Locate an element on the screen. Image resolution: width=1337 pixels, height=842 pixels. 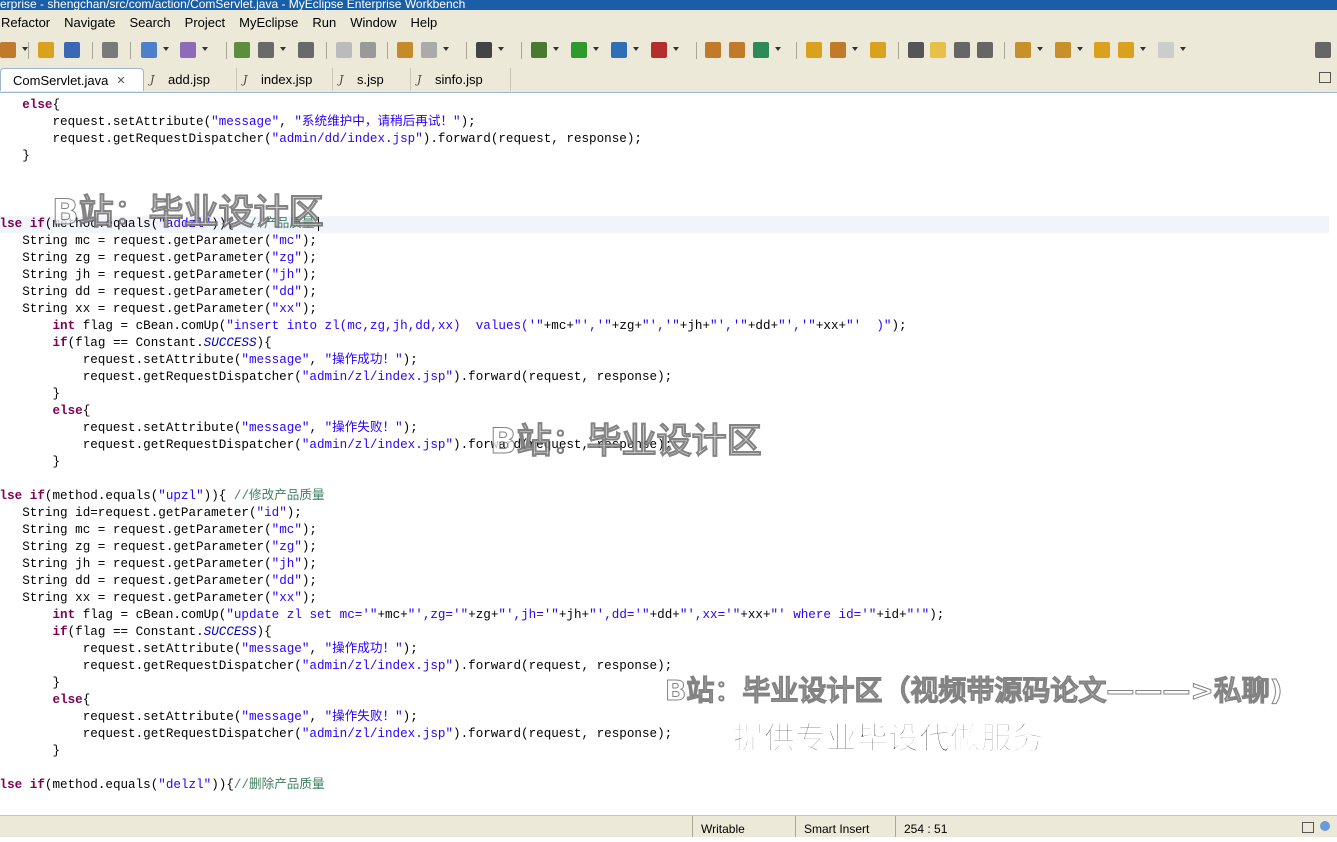
menu-run: Run is located at coordinates (324, 22).